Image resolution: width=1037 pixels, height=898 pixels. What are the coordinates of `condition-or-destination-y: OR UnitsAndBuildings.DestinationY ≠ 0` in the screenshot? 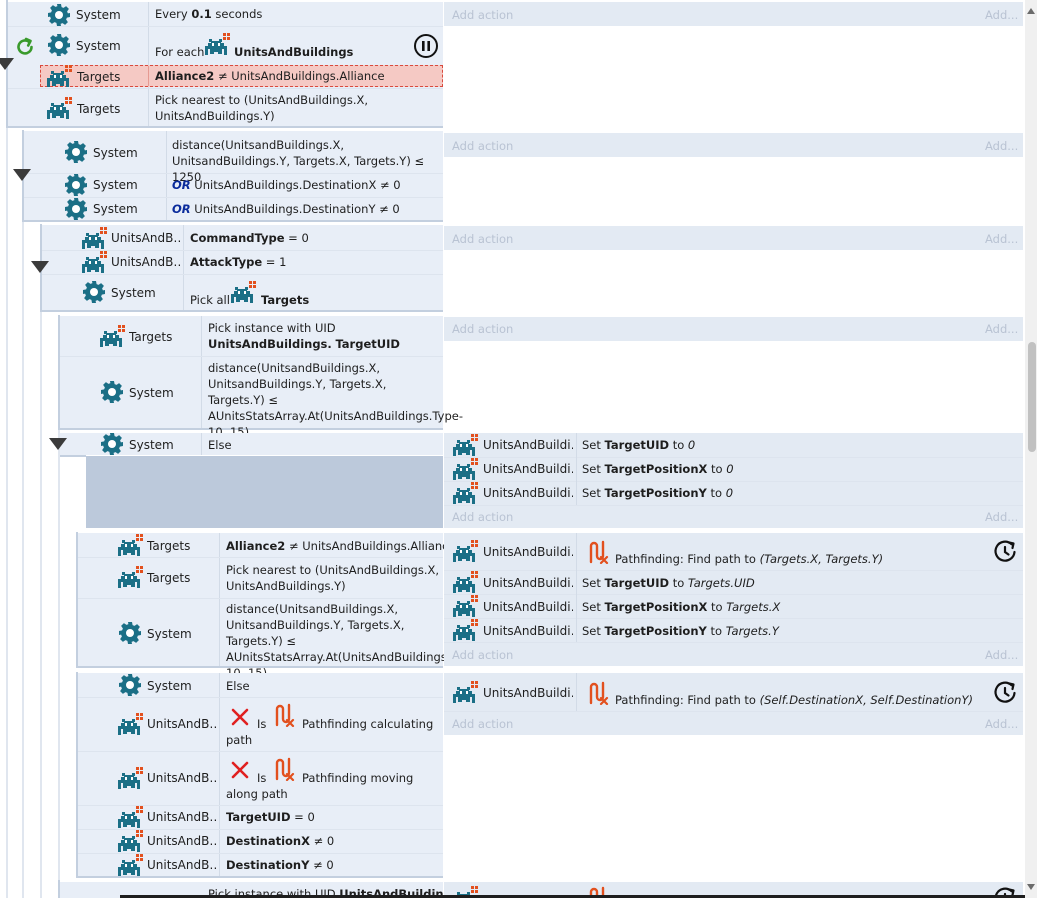 It's located at (286, 209).